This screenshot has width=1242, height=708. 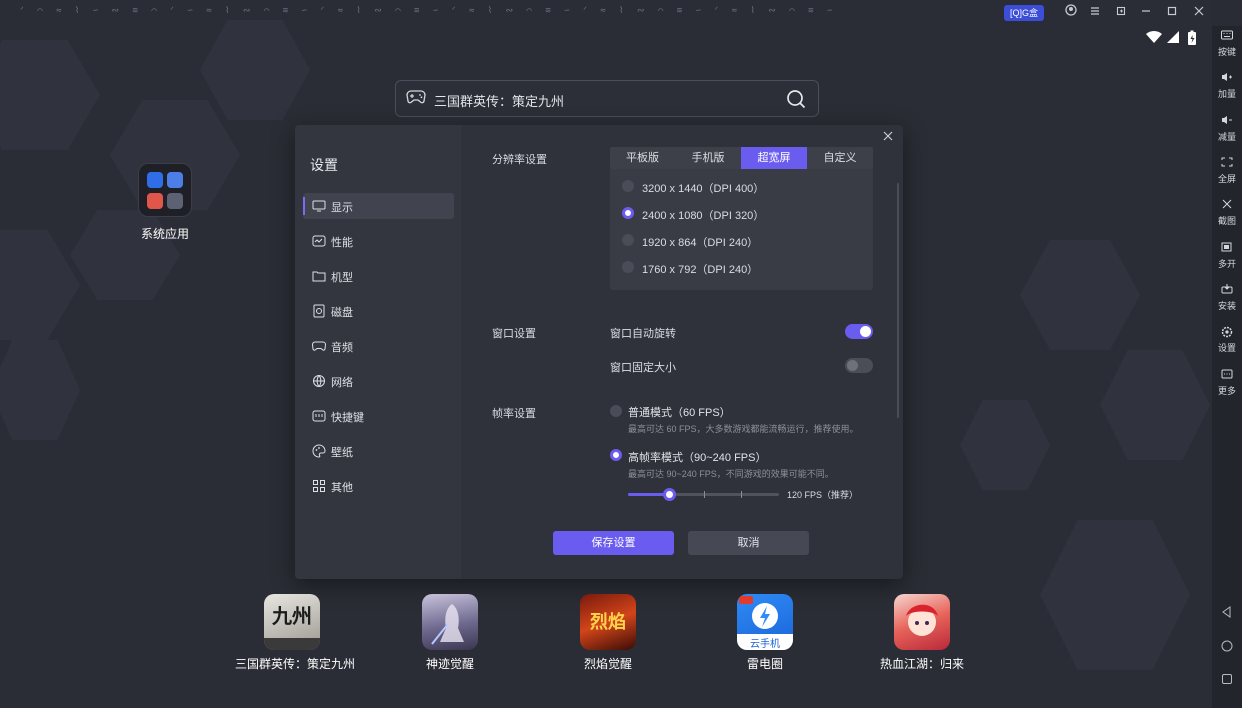 What do you see at coordinates (292, 616) in the screenshot?
I see `app-sanguo-tile-text: 九州` at bounding box center [292, 616].